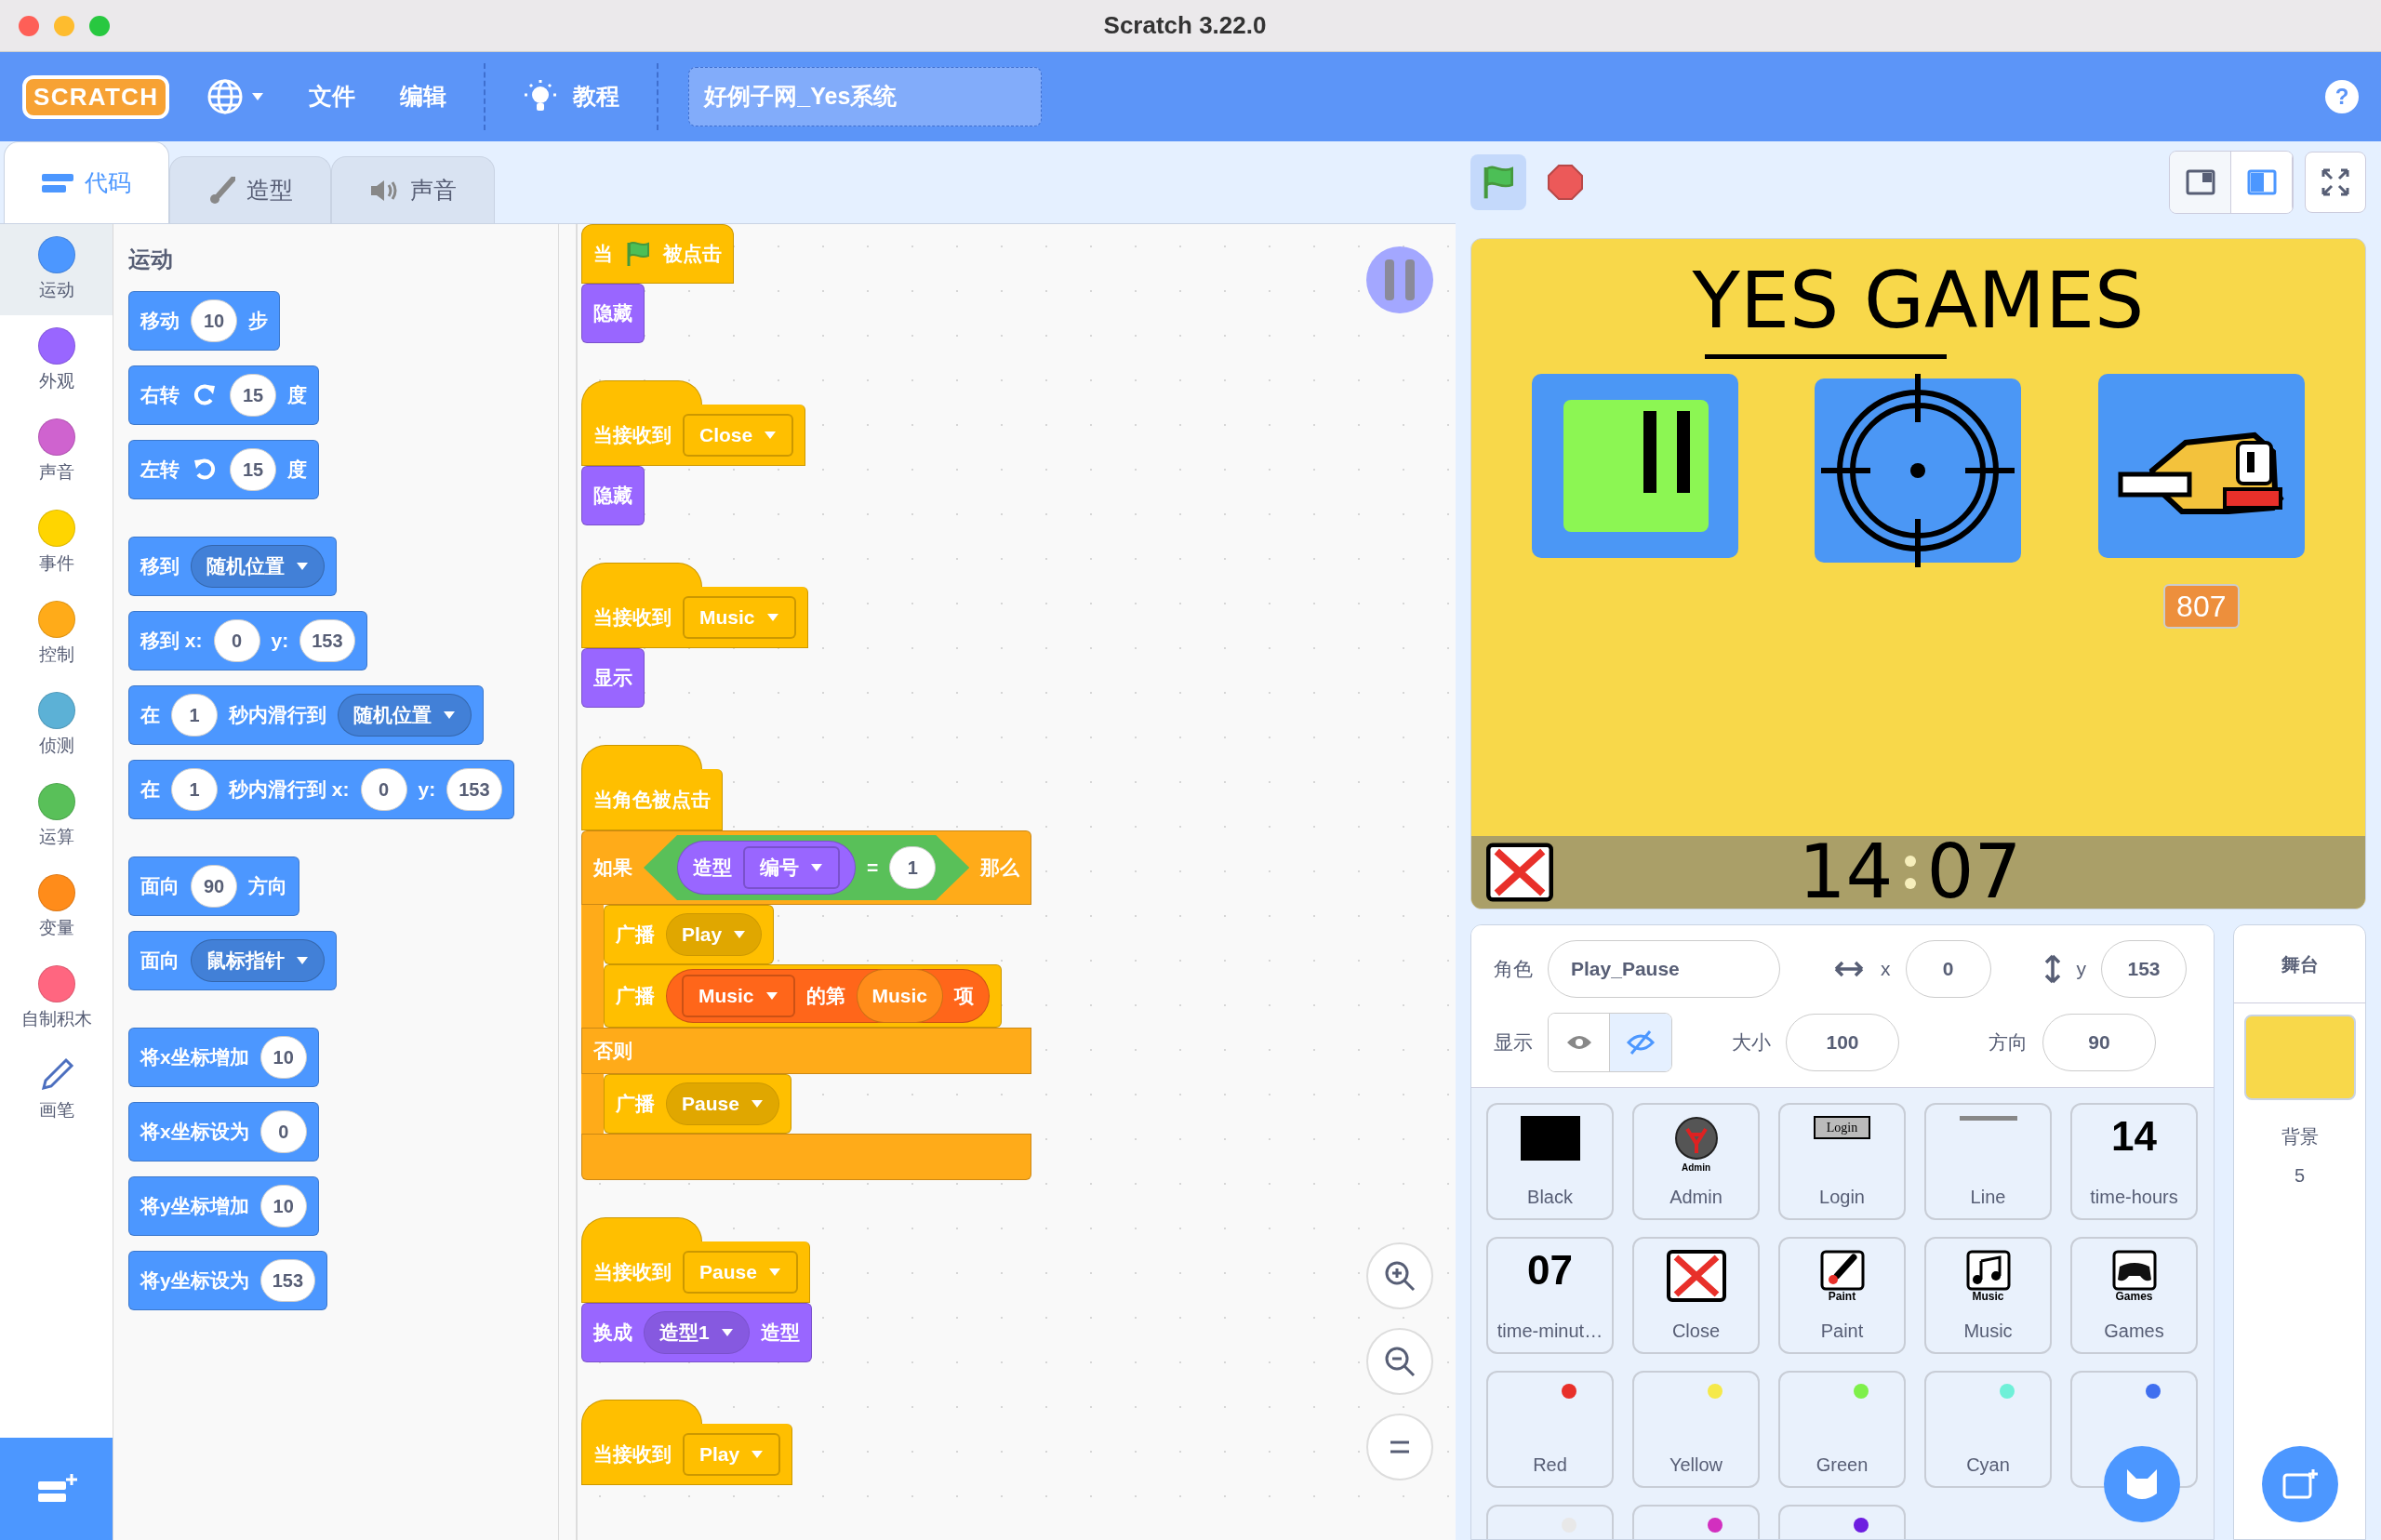 This screenshot has height=1540, width=2381. I want to click on code-block: 在 1 秒内滑行到 x: 0 y: 153, so click(321, 789).